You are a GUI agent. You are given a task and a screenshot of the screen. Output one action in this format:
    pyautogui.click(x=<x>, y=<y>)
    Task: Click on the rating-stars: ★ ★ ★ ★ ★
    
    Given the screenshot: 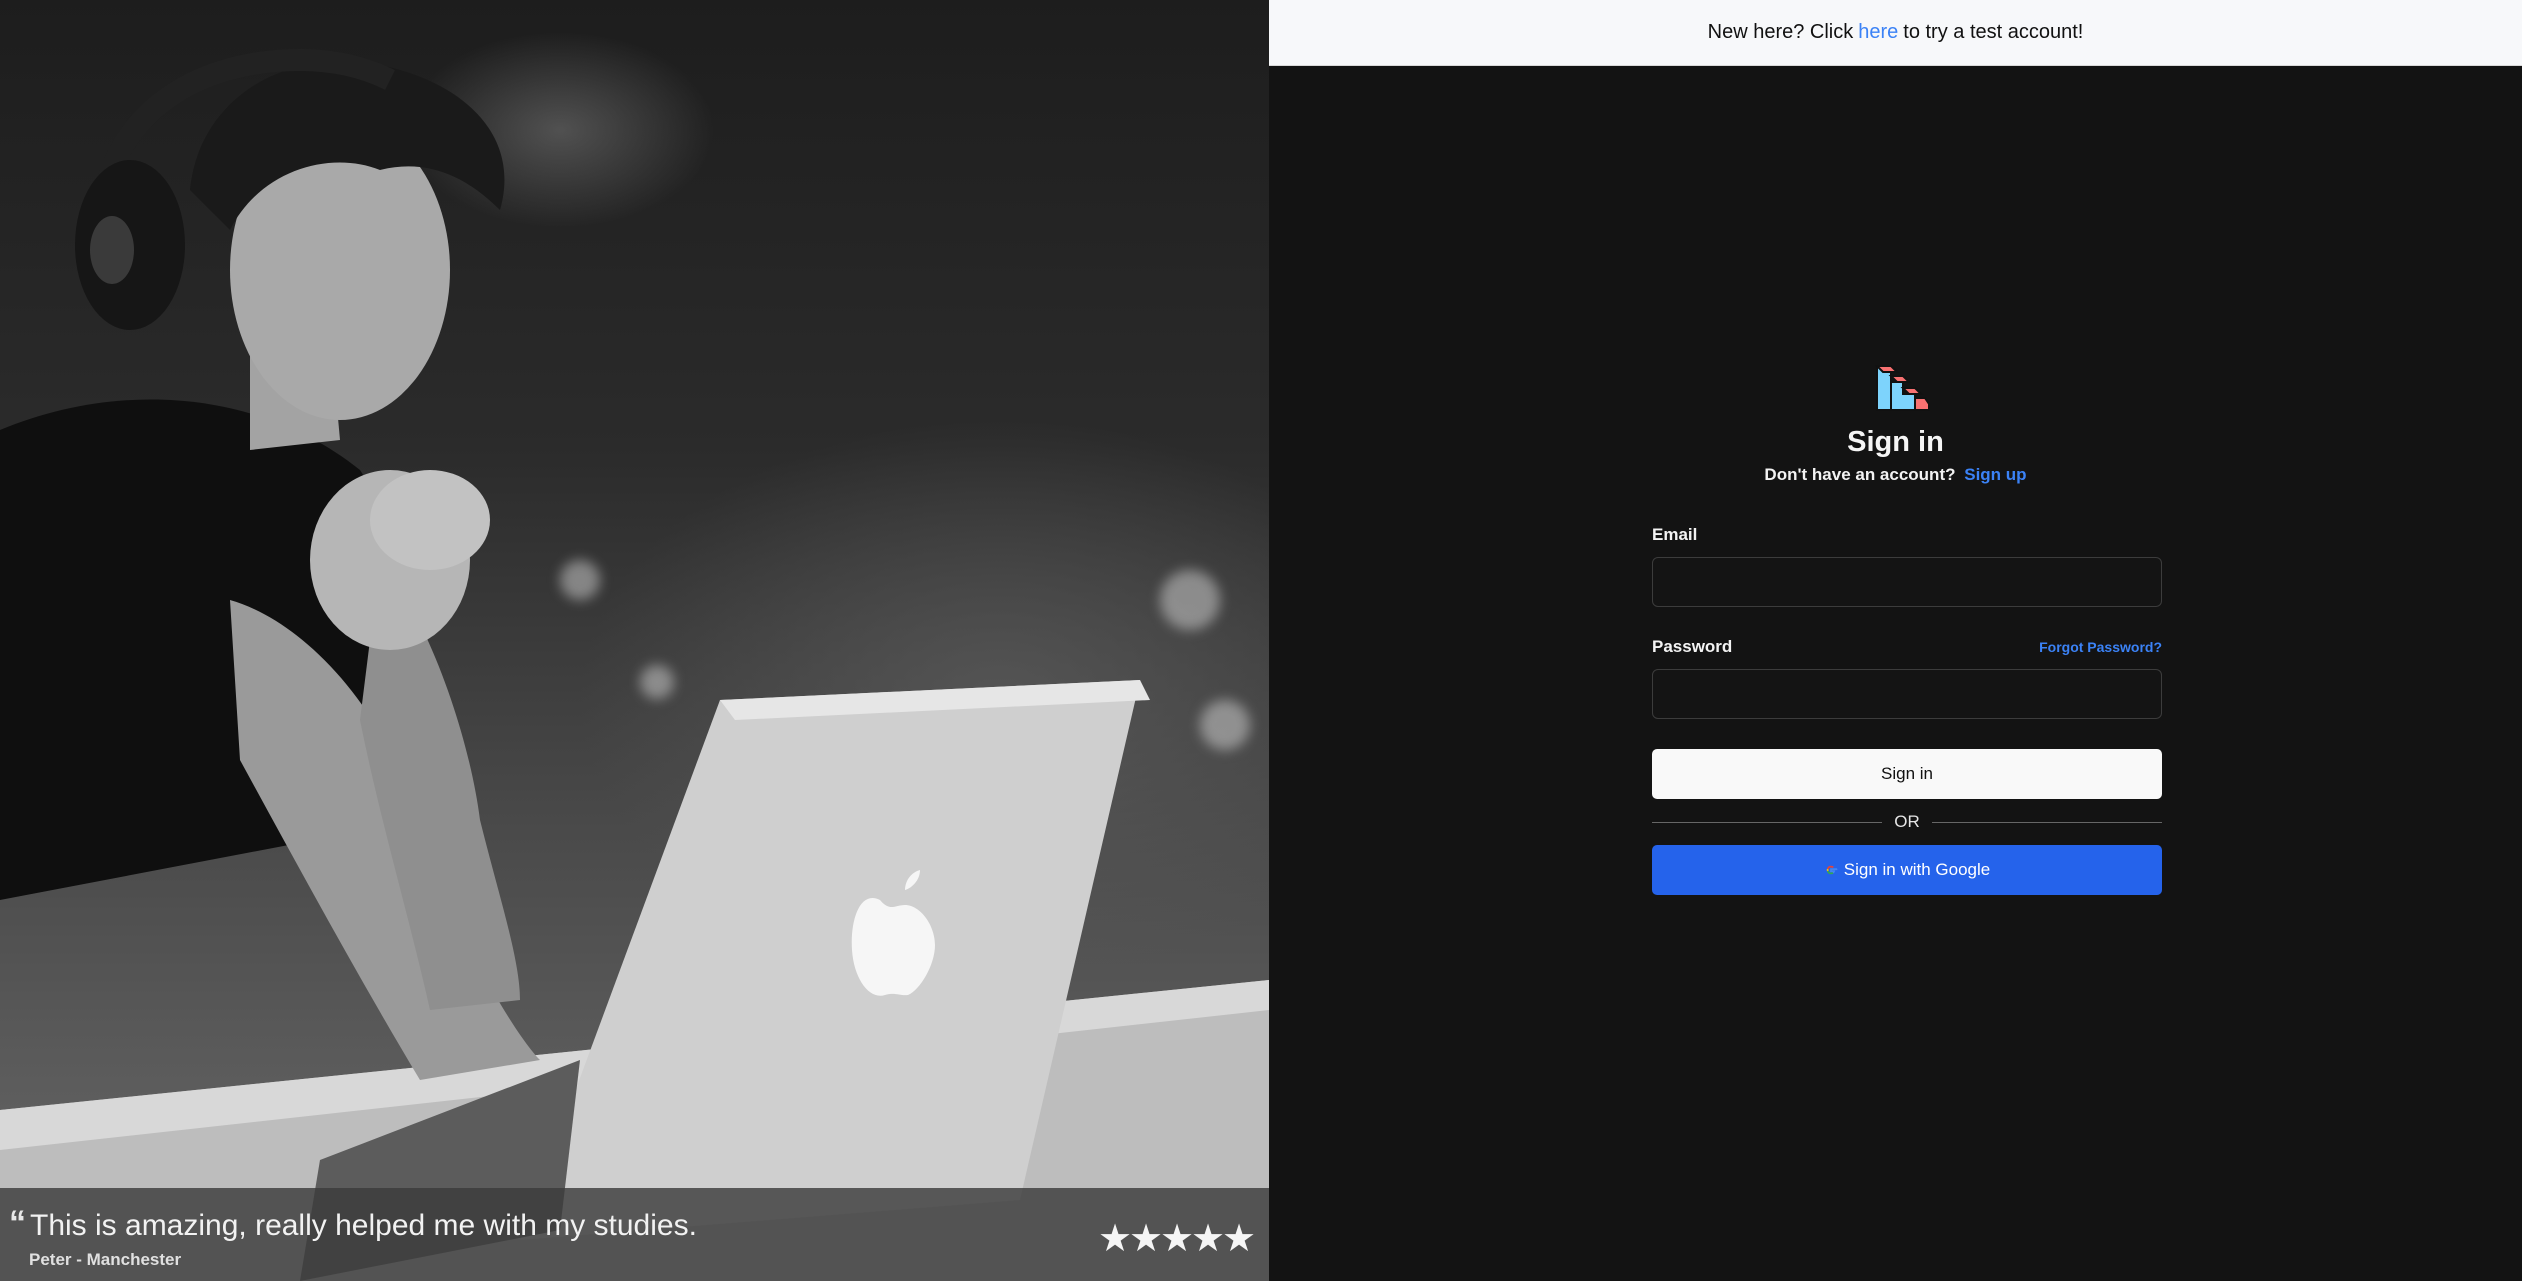 What is the action you would take?
    pyautogui.click(x=1177, y=1239)
    